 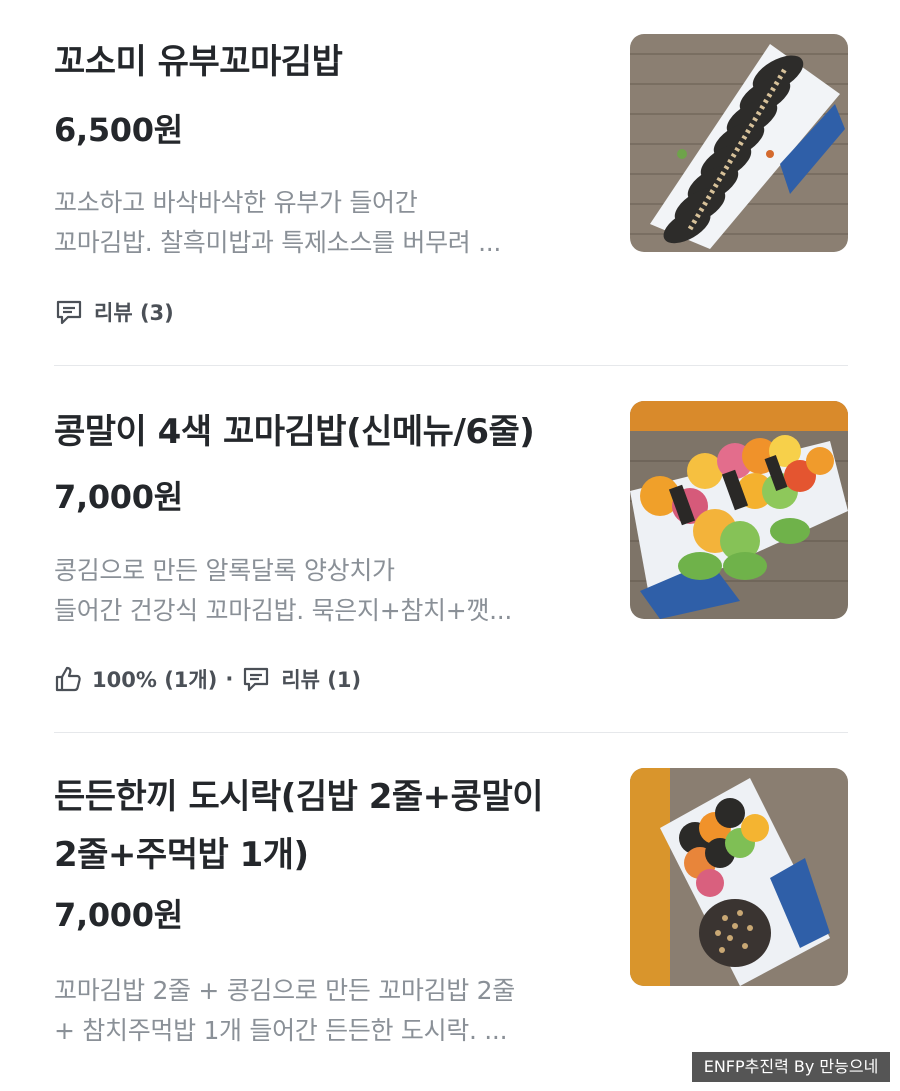 What do you see at coordinates (321, 680) in the screenshot?
I see `review-count: 리뷰 (1)` at bounding box center [321, 680].